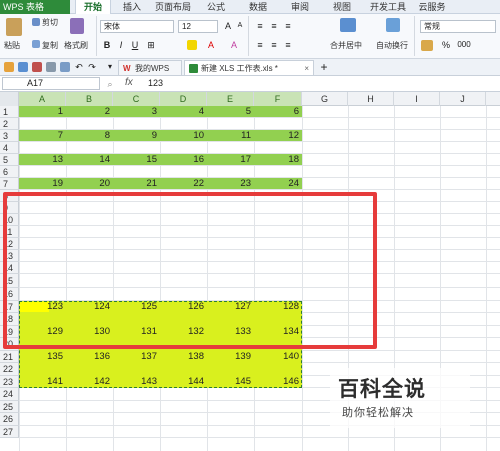  What do you see at coordinates (393, 25) in the screenshot?
I see `wrap-text-icon` at bounding box center [393, 25].